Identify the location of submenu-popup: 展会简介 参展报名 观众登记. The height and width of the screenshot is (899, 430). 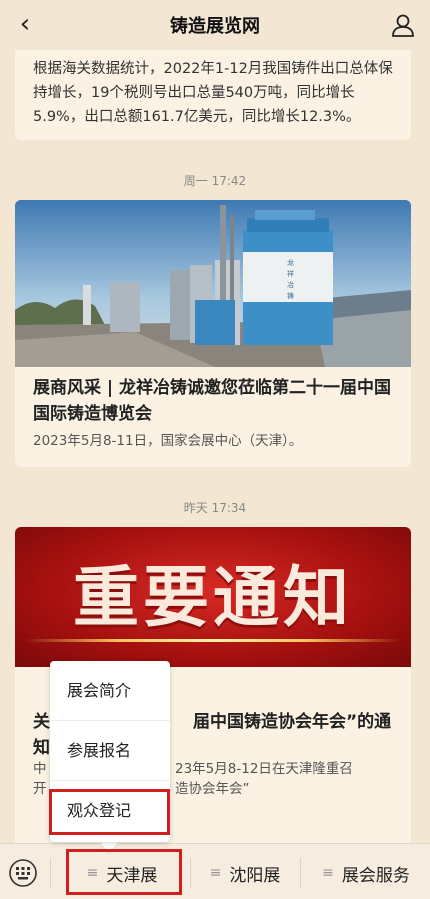
(110, 751).